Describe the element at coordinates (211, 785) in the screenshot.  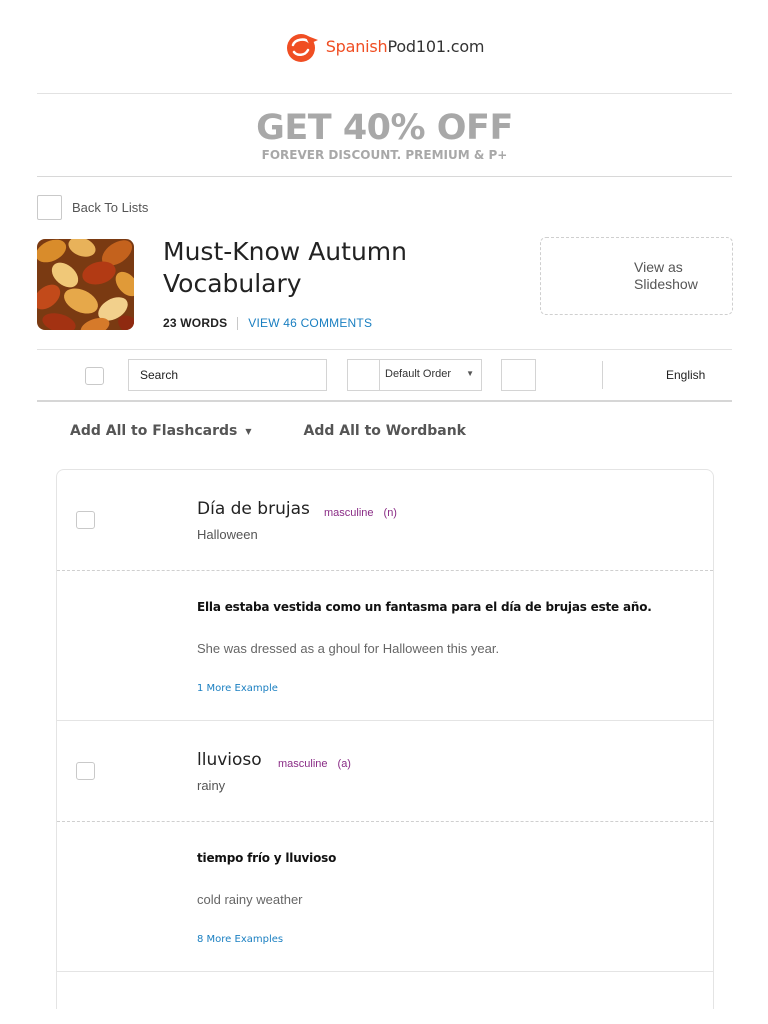
I see `vocab-translation: rainy` at that location.